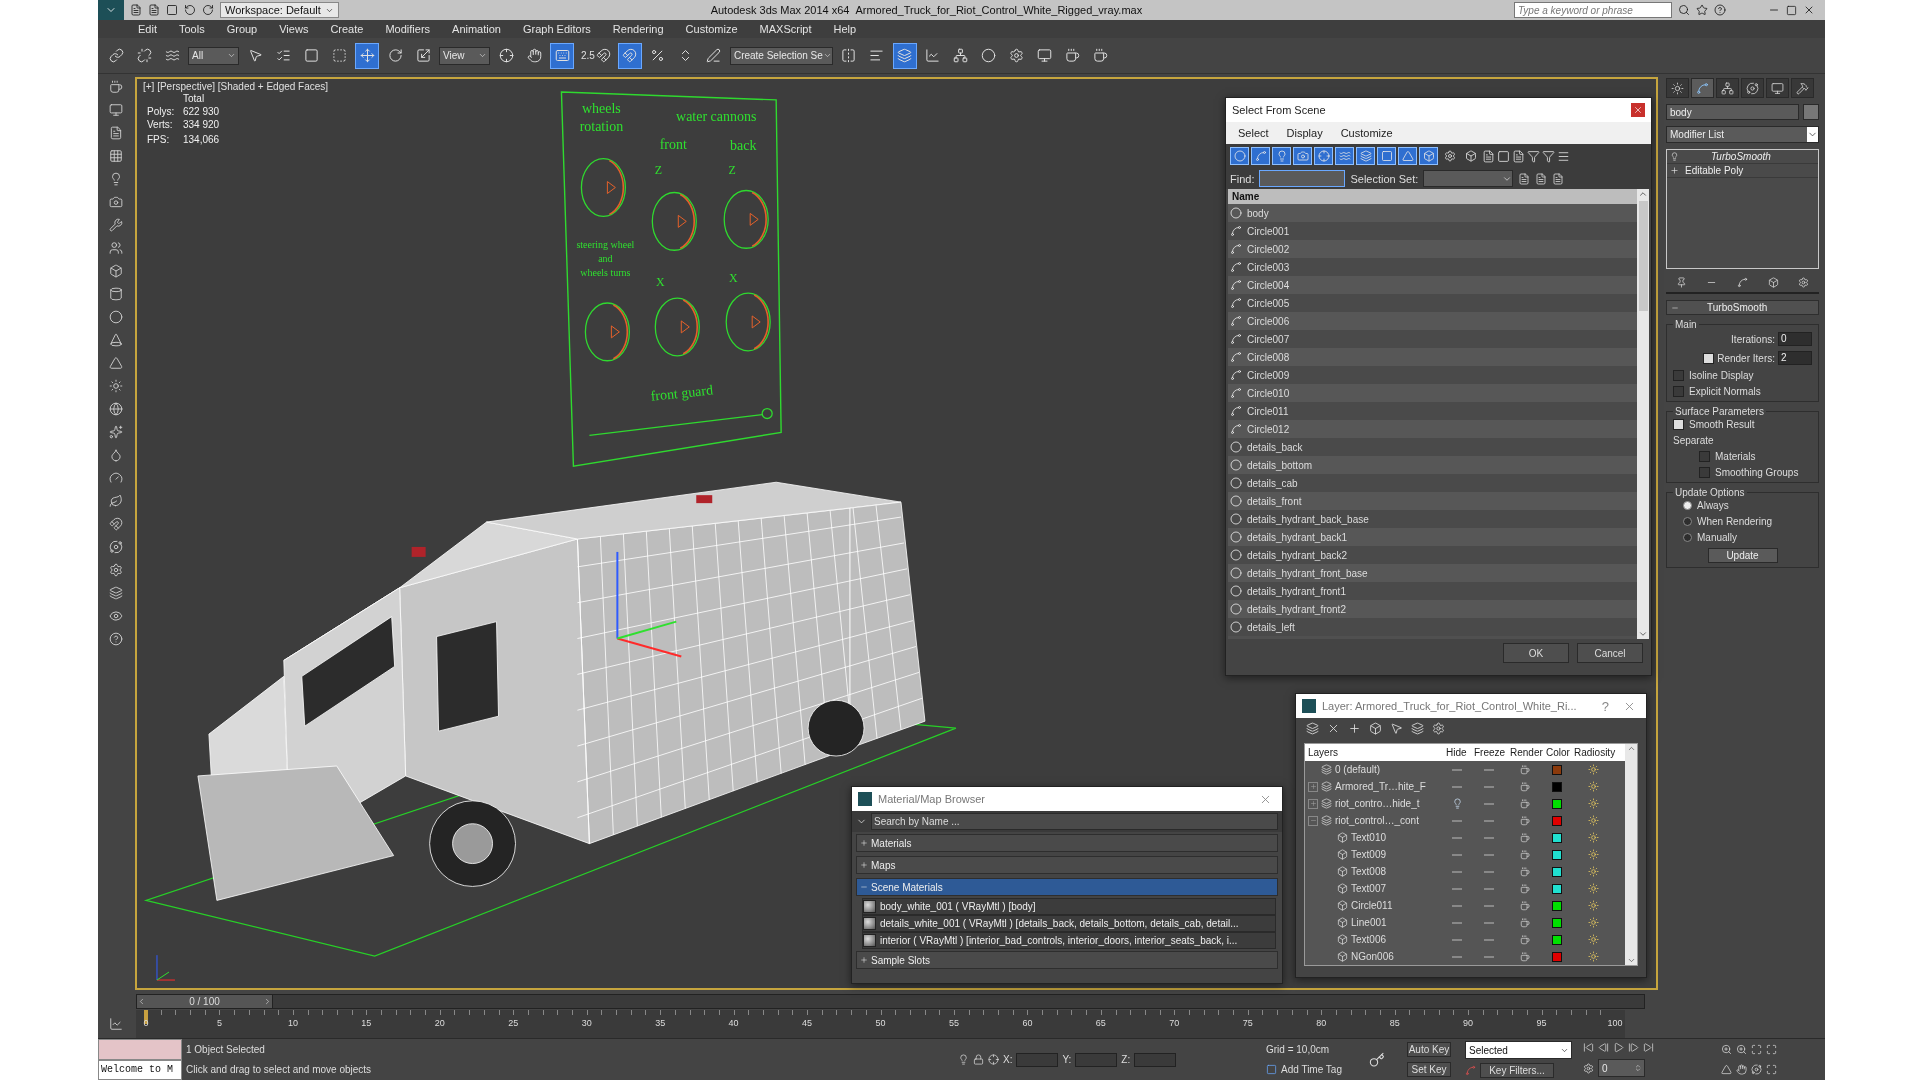  I want to click on object-name-field: body, so click(1732, 112).